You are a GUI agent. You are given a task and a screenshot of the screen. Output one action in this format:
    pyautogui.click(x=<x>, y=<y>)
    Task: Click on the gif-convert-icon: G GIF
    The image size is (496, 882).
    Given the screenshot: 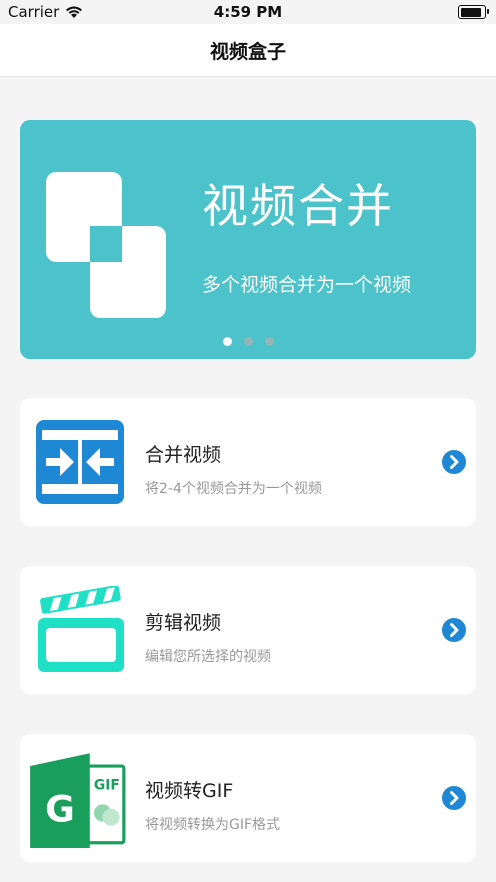 What is the action you would take?
    pyautogui.click(x=78, y=800)
    